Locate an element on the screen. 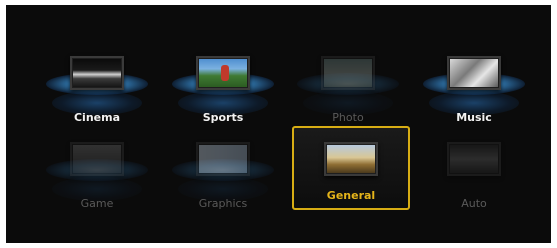 The height and width of the screenshot is (248, 557). mode-tile-photo: Photo is located at coordinates (348, 88).